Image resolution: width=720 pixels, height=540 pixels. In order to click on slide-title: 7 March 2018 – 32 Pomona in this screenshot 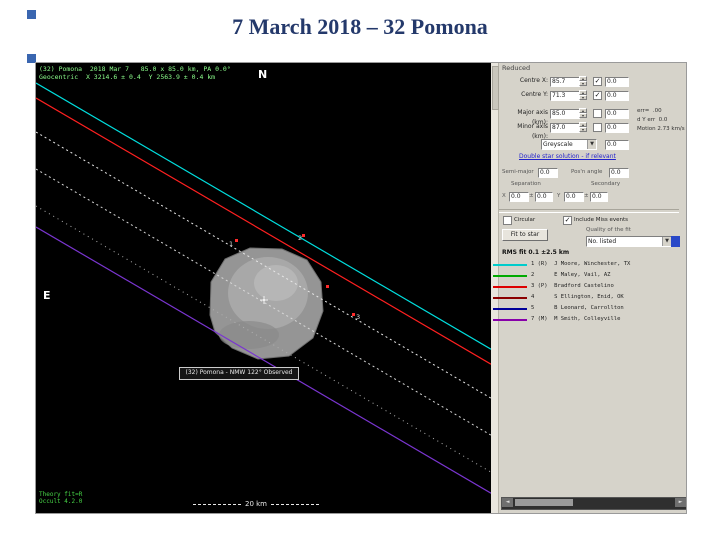, I will do `click(360, 26)`.